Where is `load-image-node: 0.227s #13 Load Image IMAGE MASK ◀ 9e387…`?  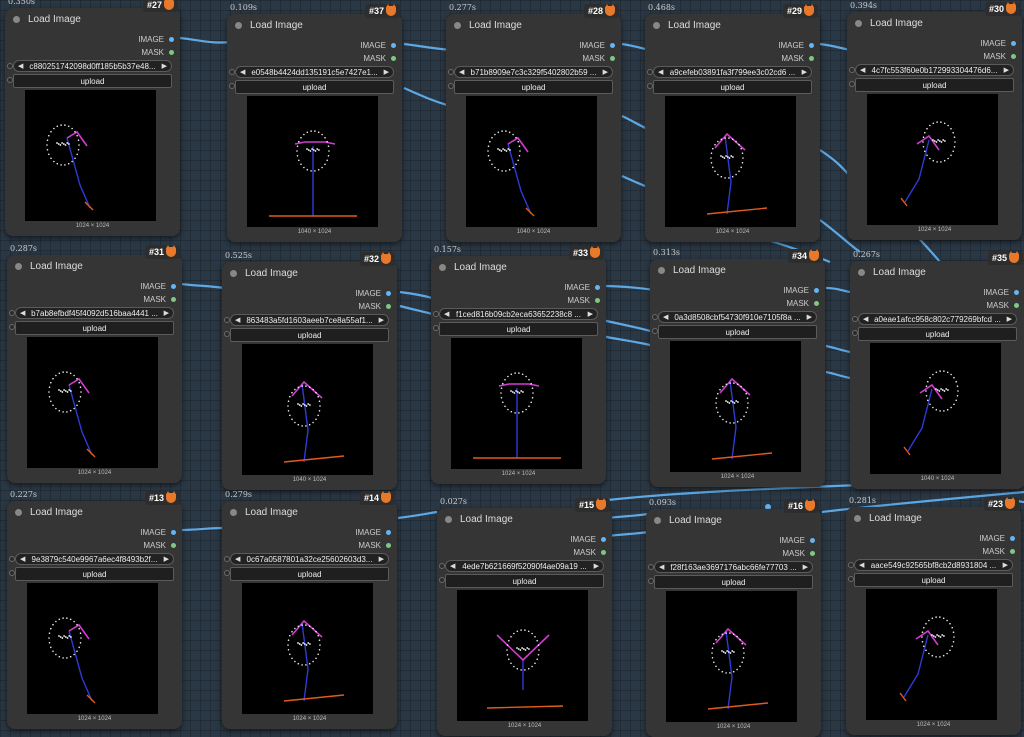
load-image-node: 0.227s #13 Load Image IMAGE MASK ◀ 9e387… is located at coordinates (94, 609).